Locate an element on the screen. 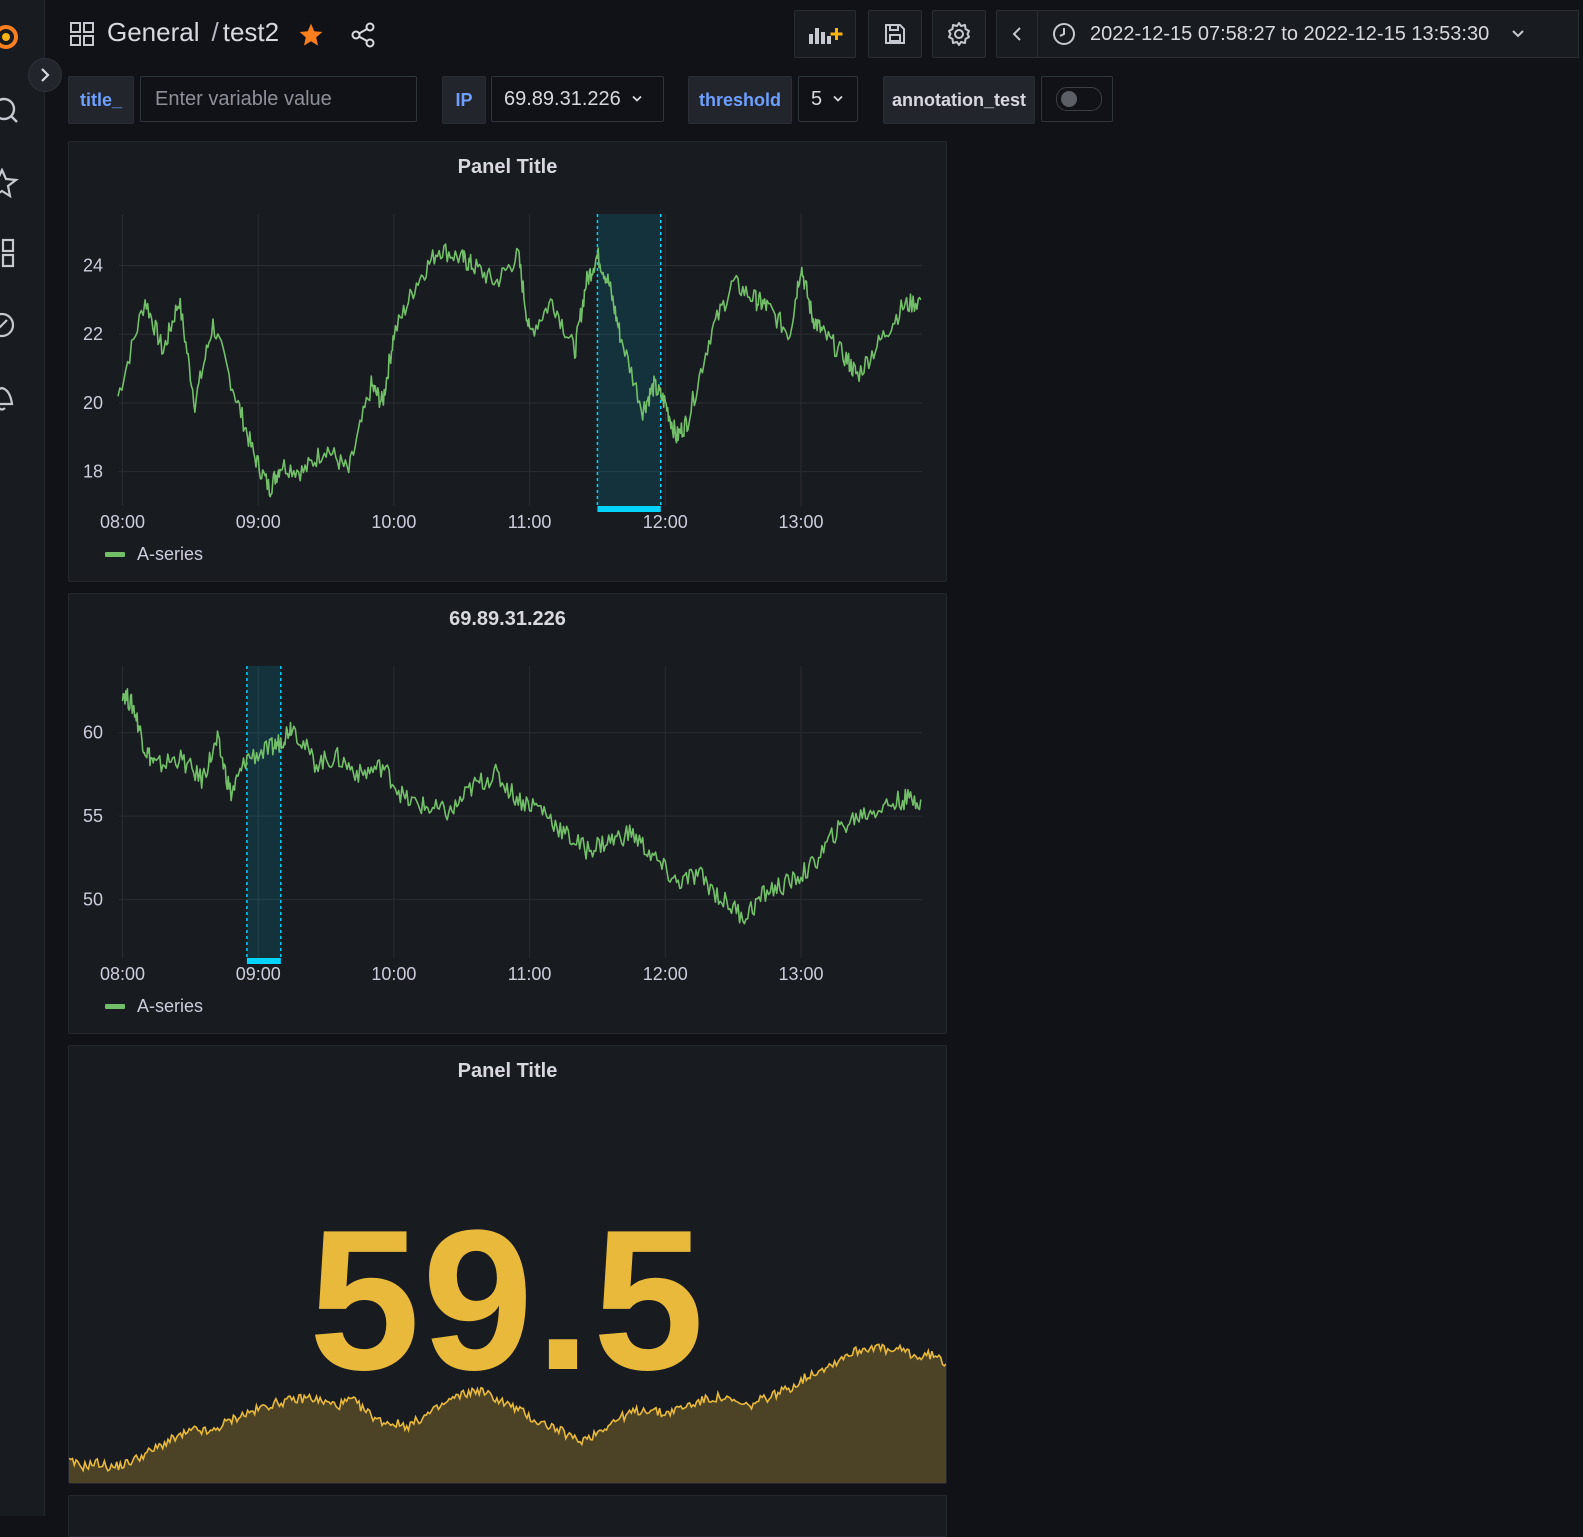  variable-title-field is located at coordinates (278, 99).